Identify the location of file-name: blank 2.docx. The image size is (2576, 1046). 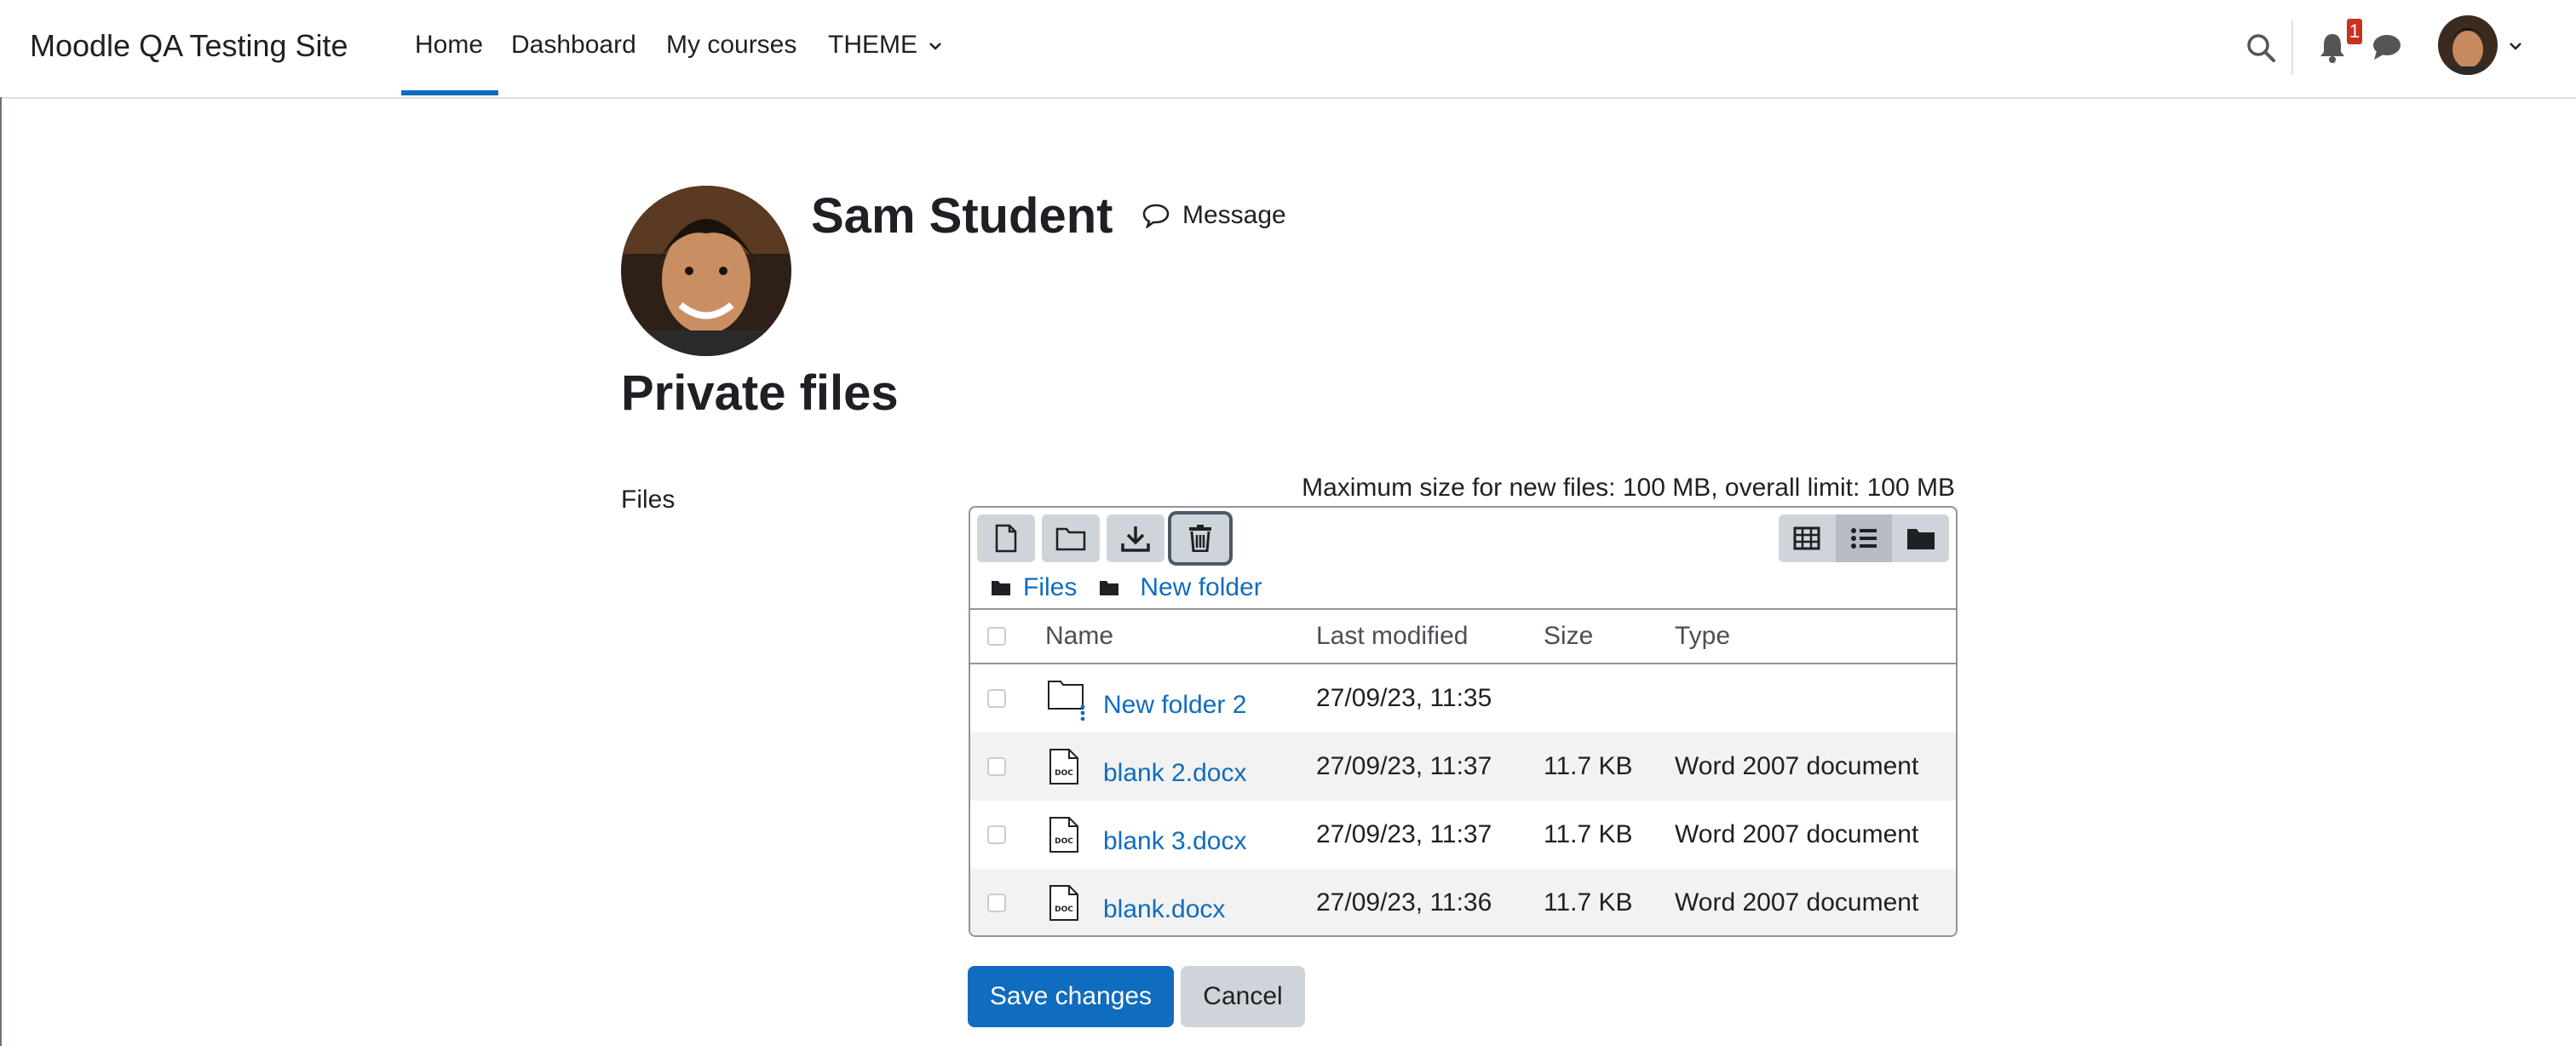
(1174, 773).